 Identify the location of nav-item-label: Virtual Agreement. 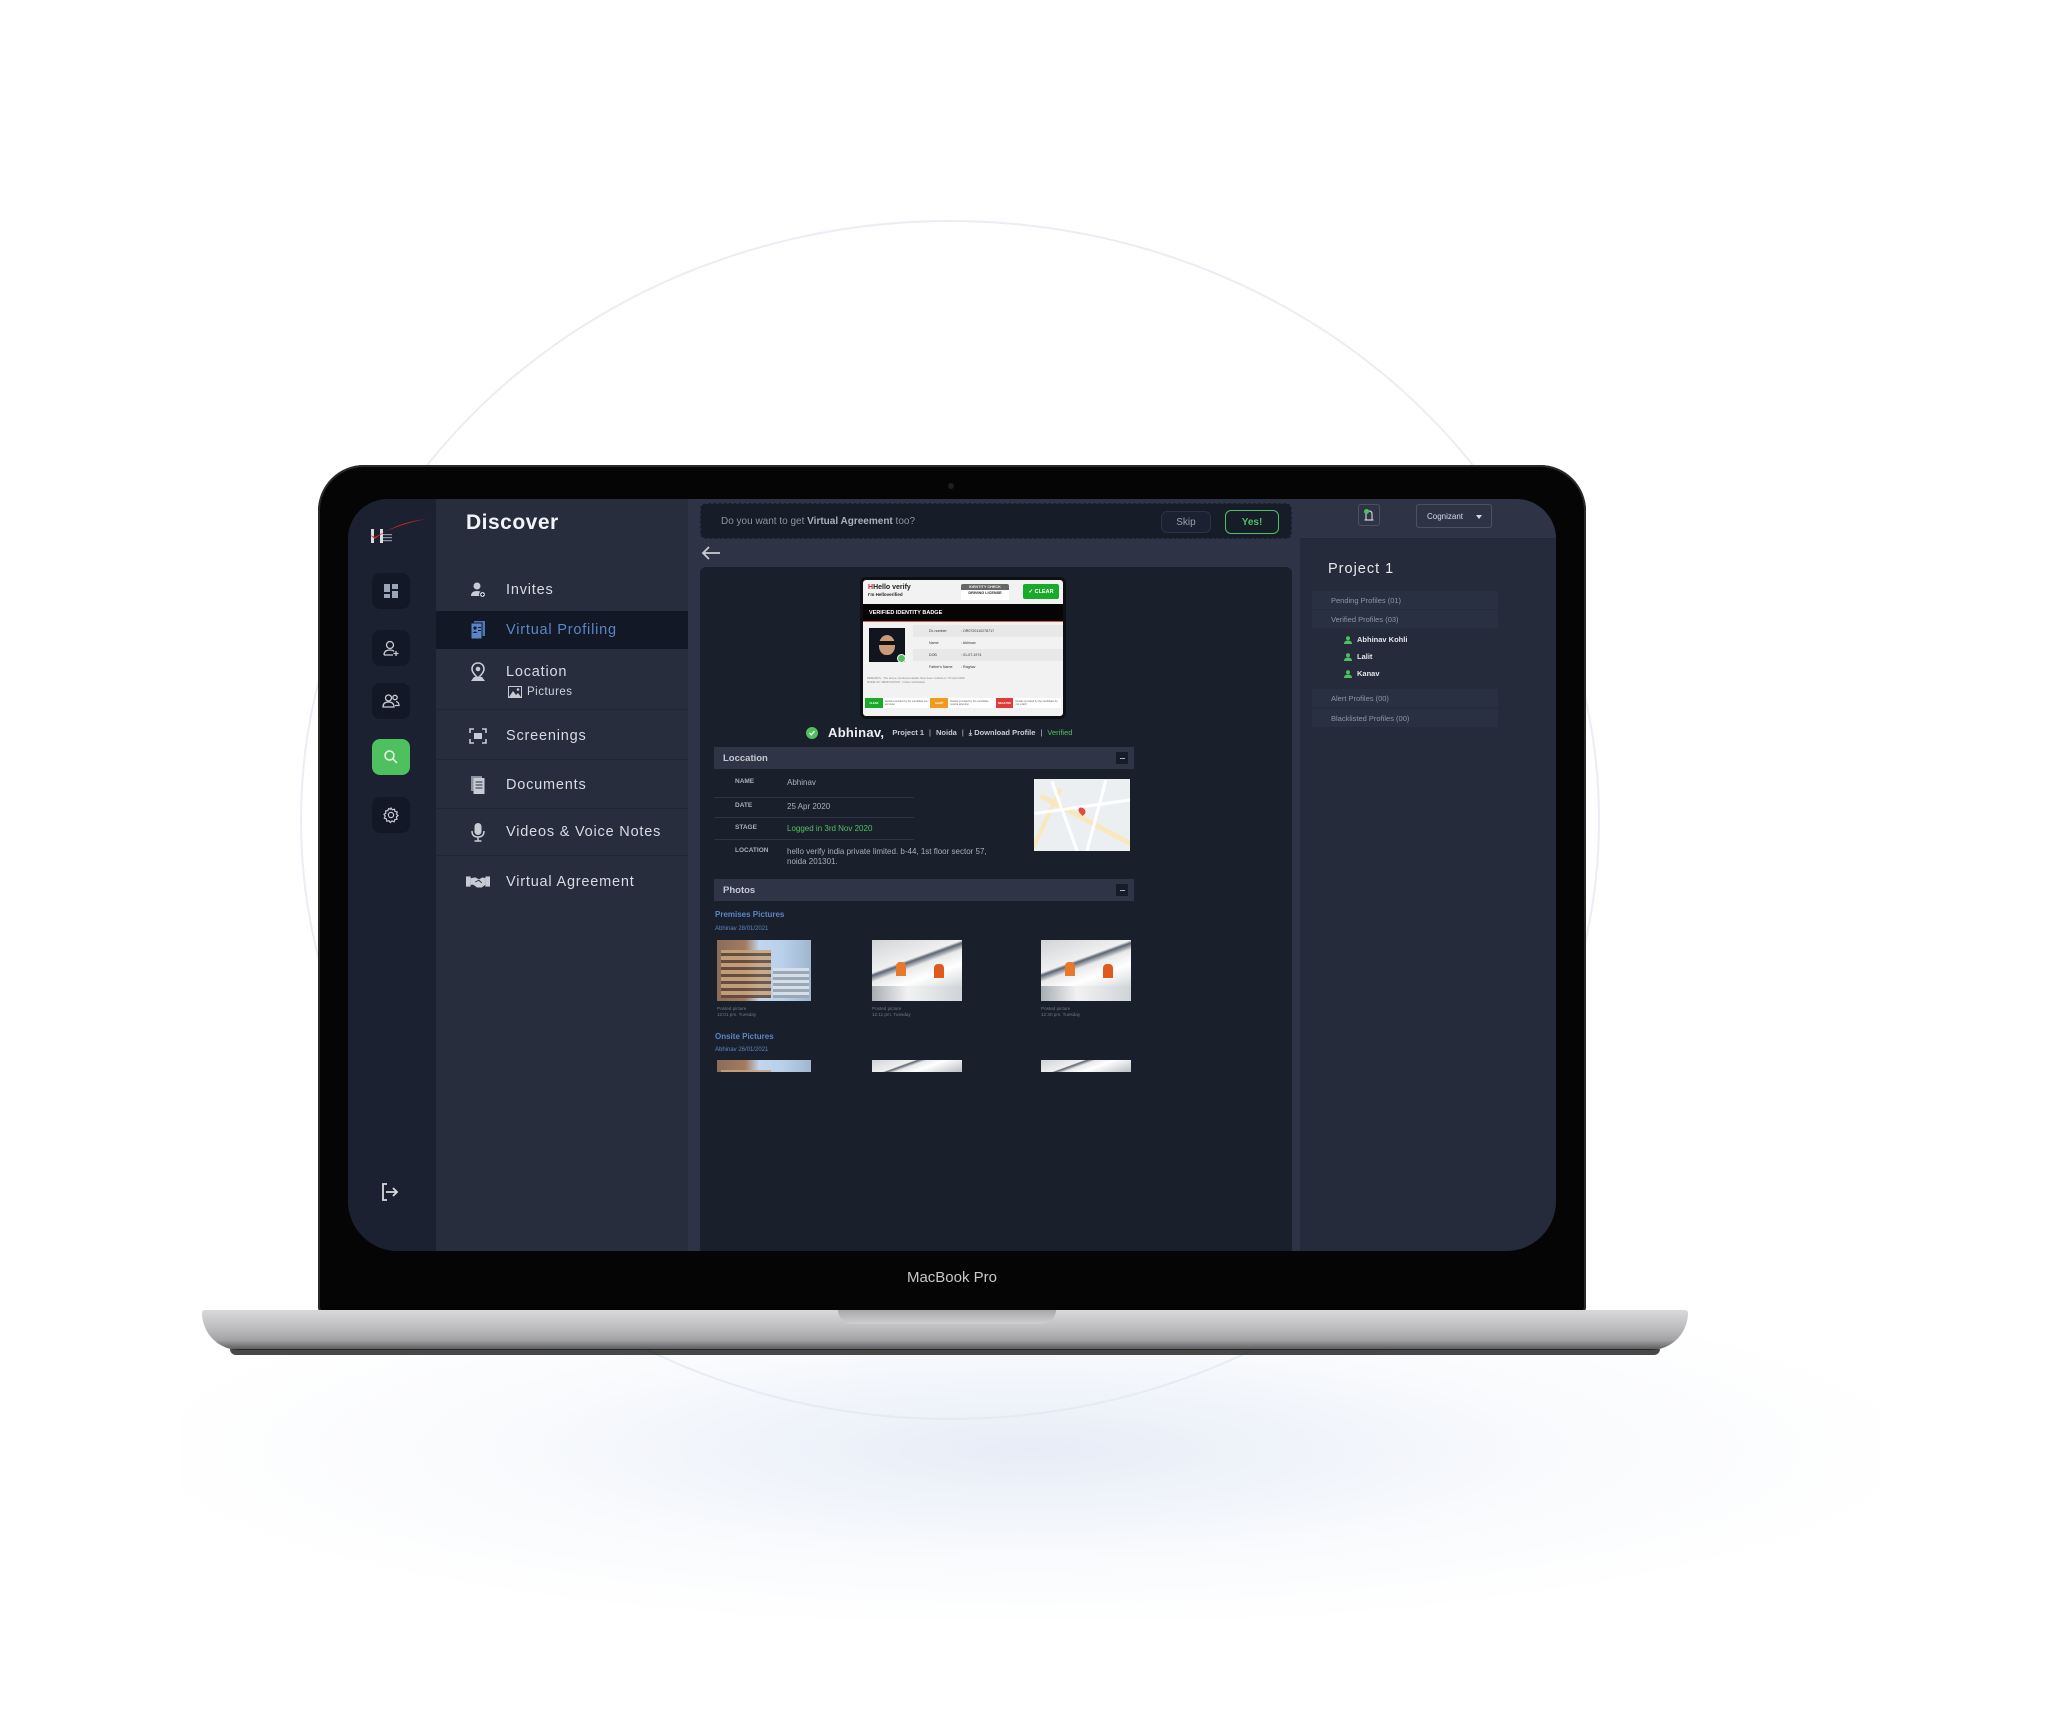
(570, 882).